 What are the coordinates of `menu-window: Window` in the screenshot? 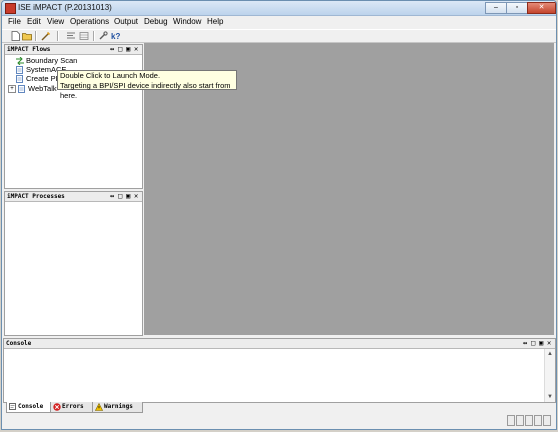 It's located at (187, 21).